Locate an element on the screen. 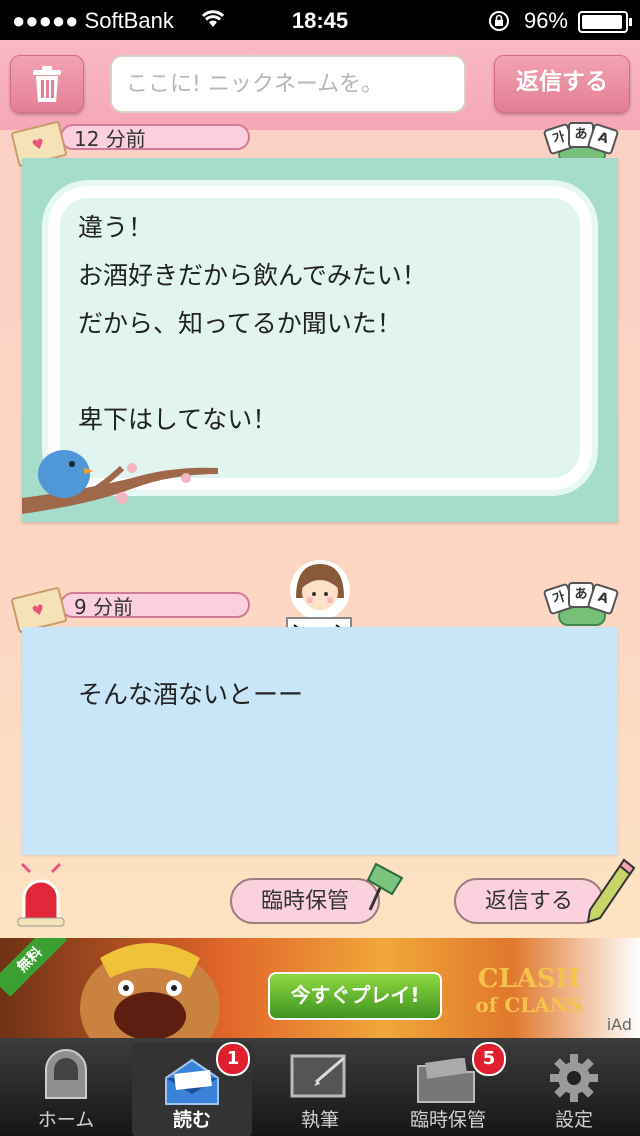 Image resolution: width=640 pixels, height=1136 pixels. message-text: そんな酒ないとーー is located at coordinates (191, 694).